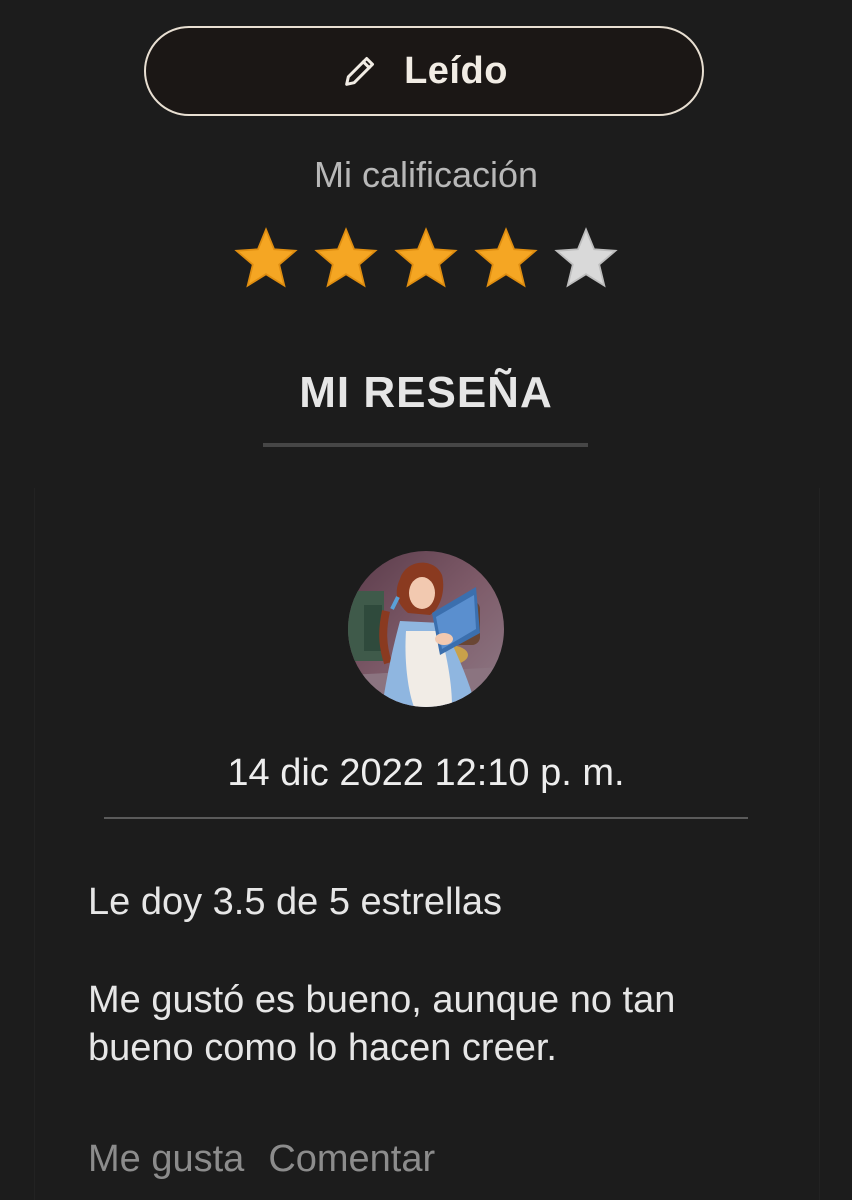 This screenshot has height=1200, width=852. Describe the element at coordinates (351, 1159) in the screenshot. I see `comment-button: Comentar` at that location.